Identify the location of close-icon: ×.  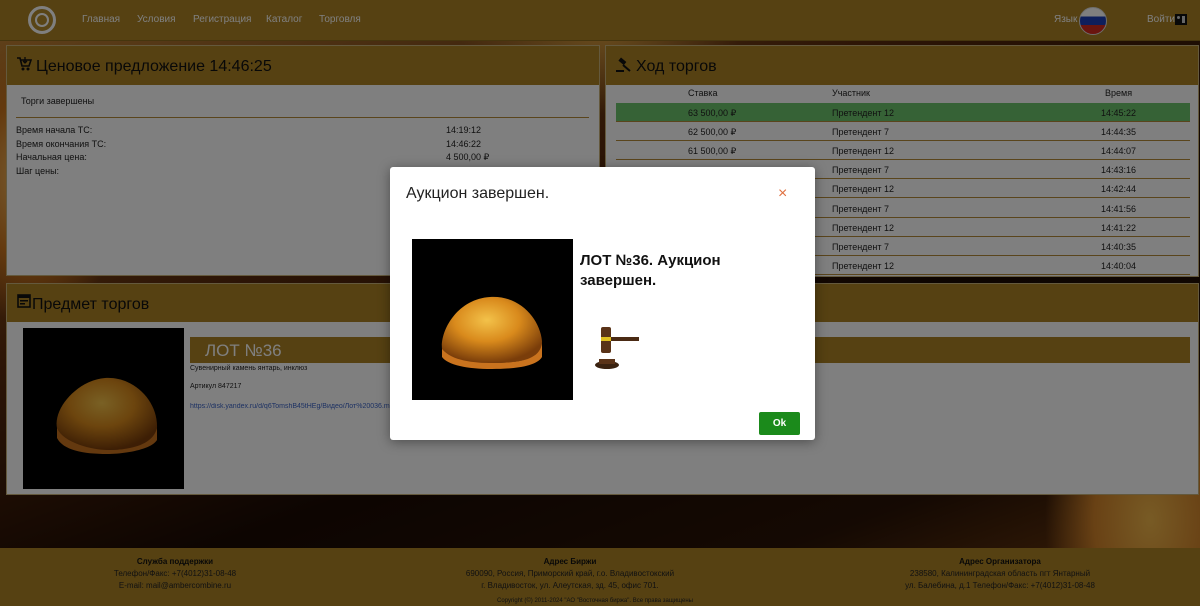
(782, 194).